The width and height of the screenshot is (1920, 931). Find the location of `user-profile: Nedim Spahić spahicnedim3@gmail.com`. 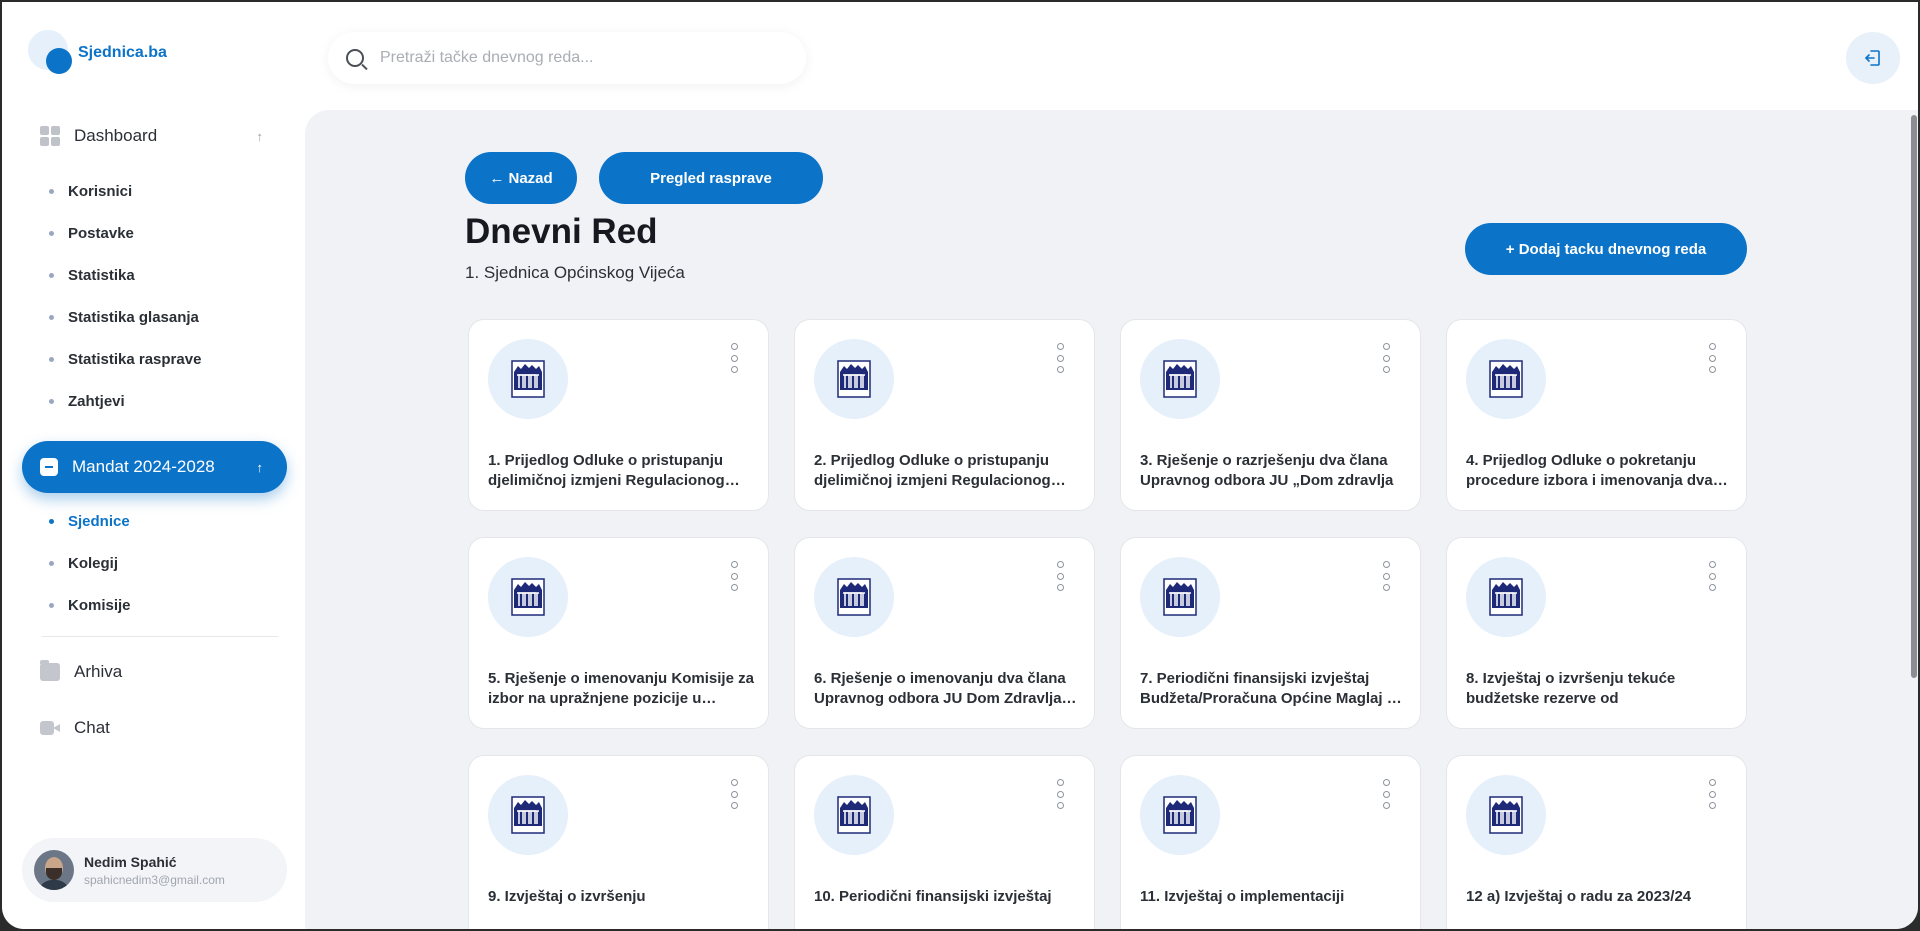

user-profile: Nedim Spahić spahicnedim3@gmail.com is located at coordinates (154, 870).